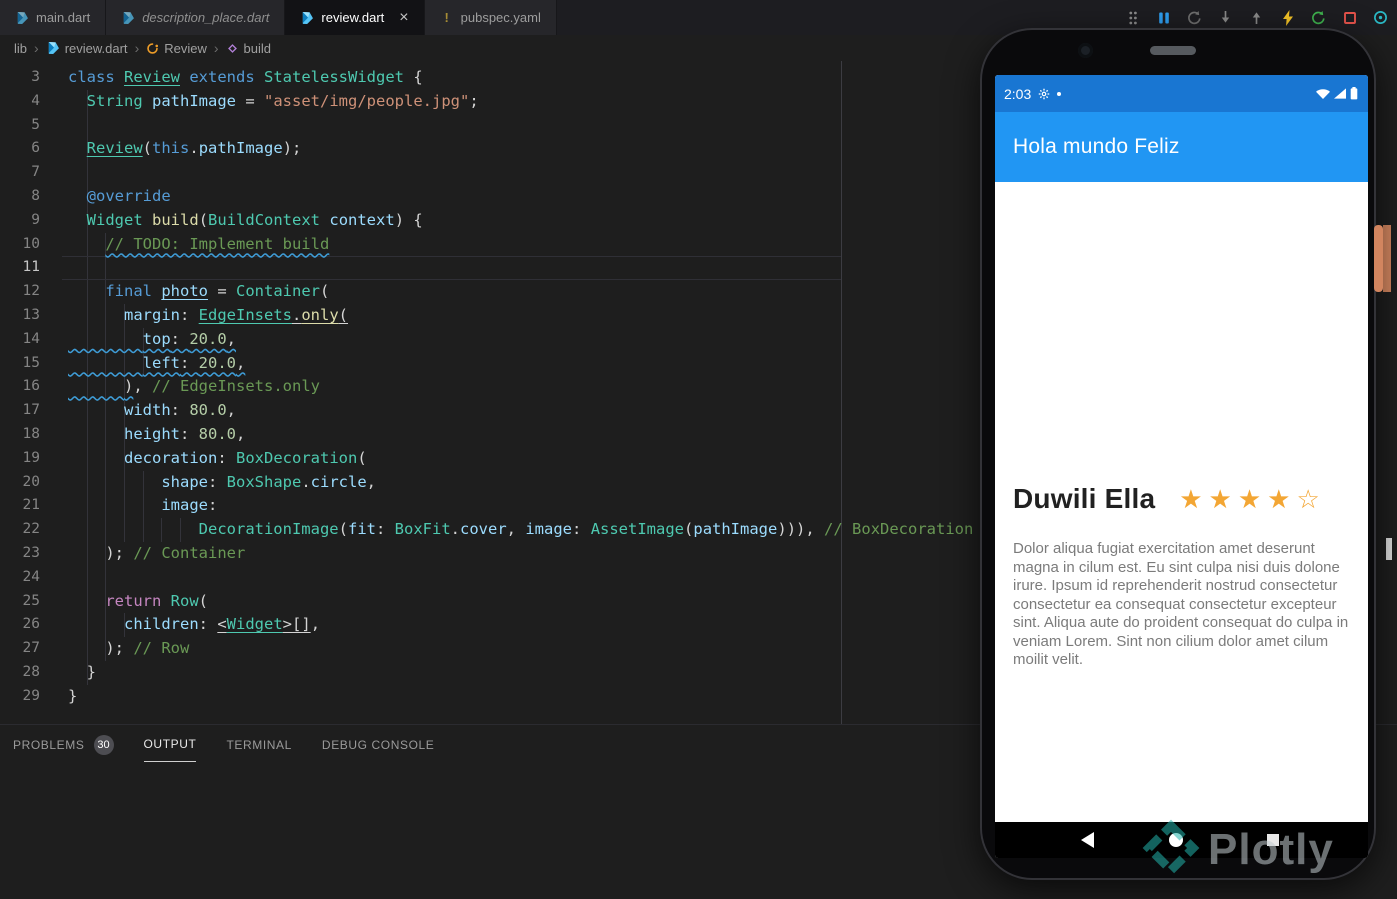  I want to click on restart-icon, so click(1194, 17).